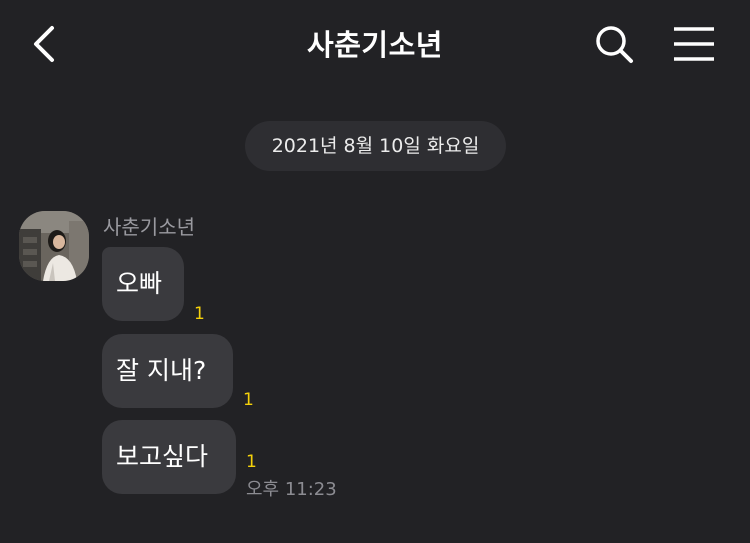 The width and height of the screenshot is (750, 543). I want to click on search-icon, so click(614, 44).